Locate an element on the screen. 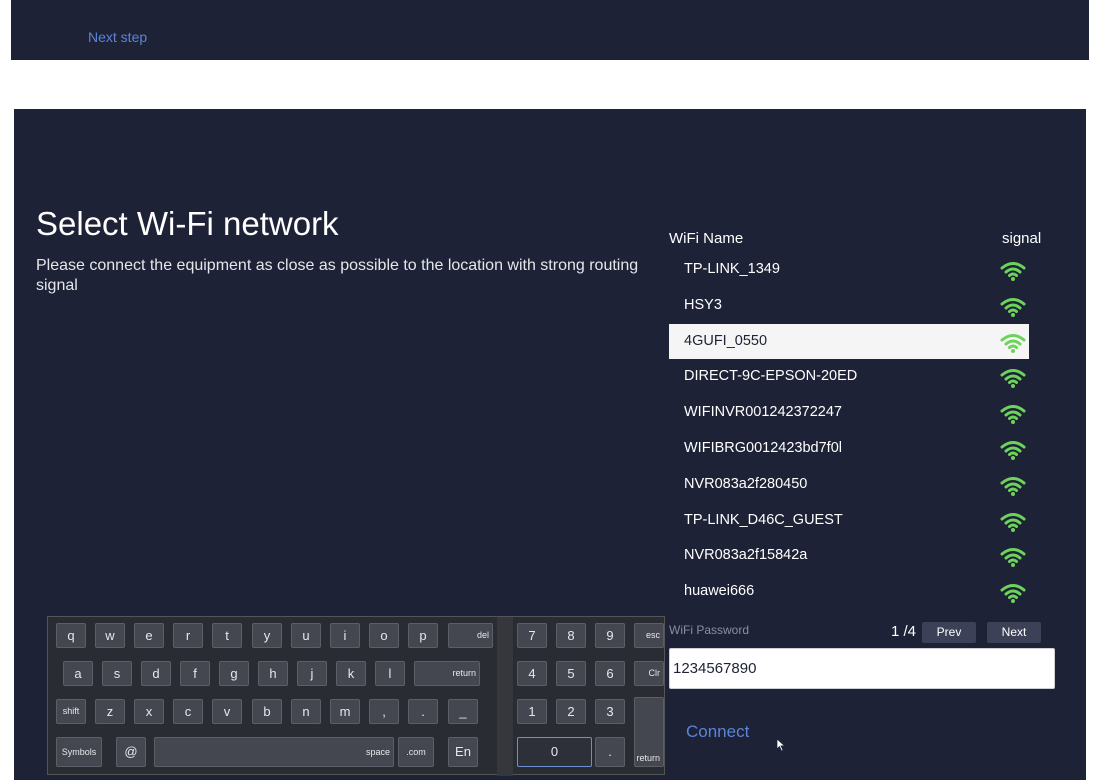 This screenshot has width=1100, height=784. key-label: 5 is located at coordinates (571, 673).